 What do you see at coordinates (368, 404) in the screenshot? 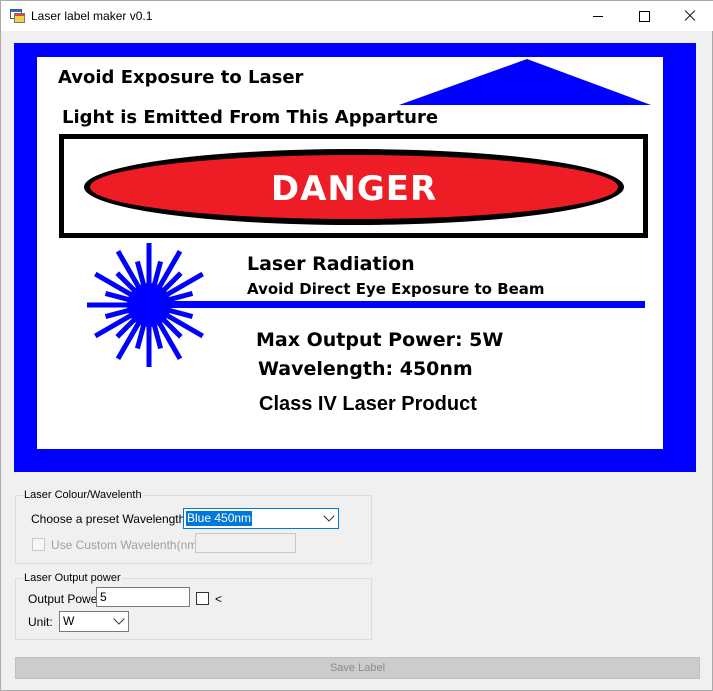
I see `label-class: Class IV Laser Product` at bounding box center [368, 404].